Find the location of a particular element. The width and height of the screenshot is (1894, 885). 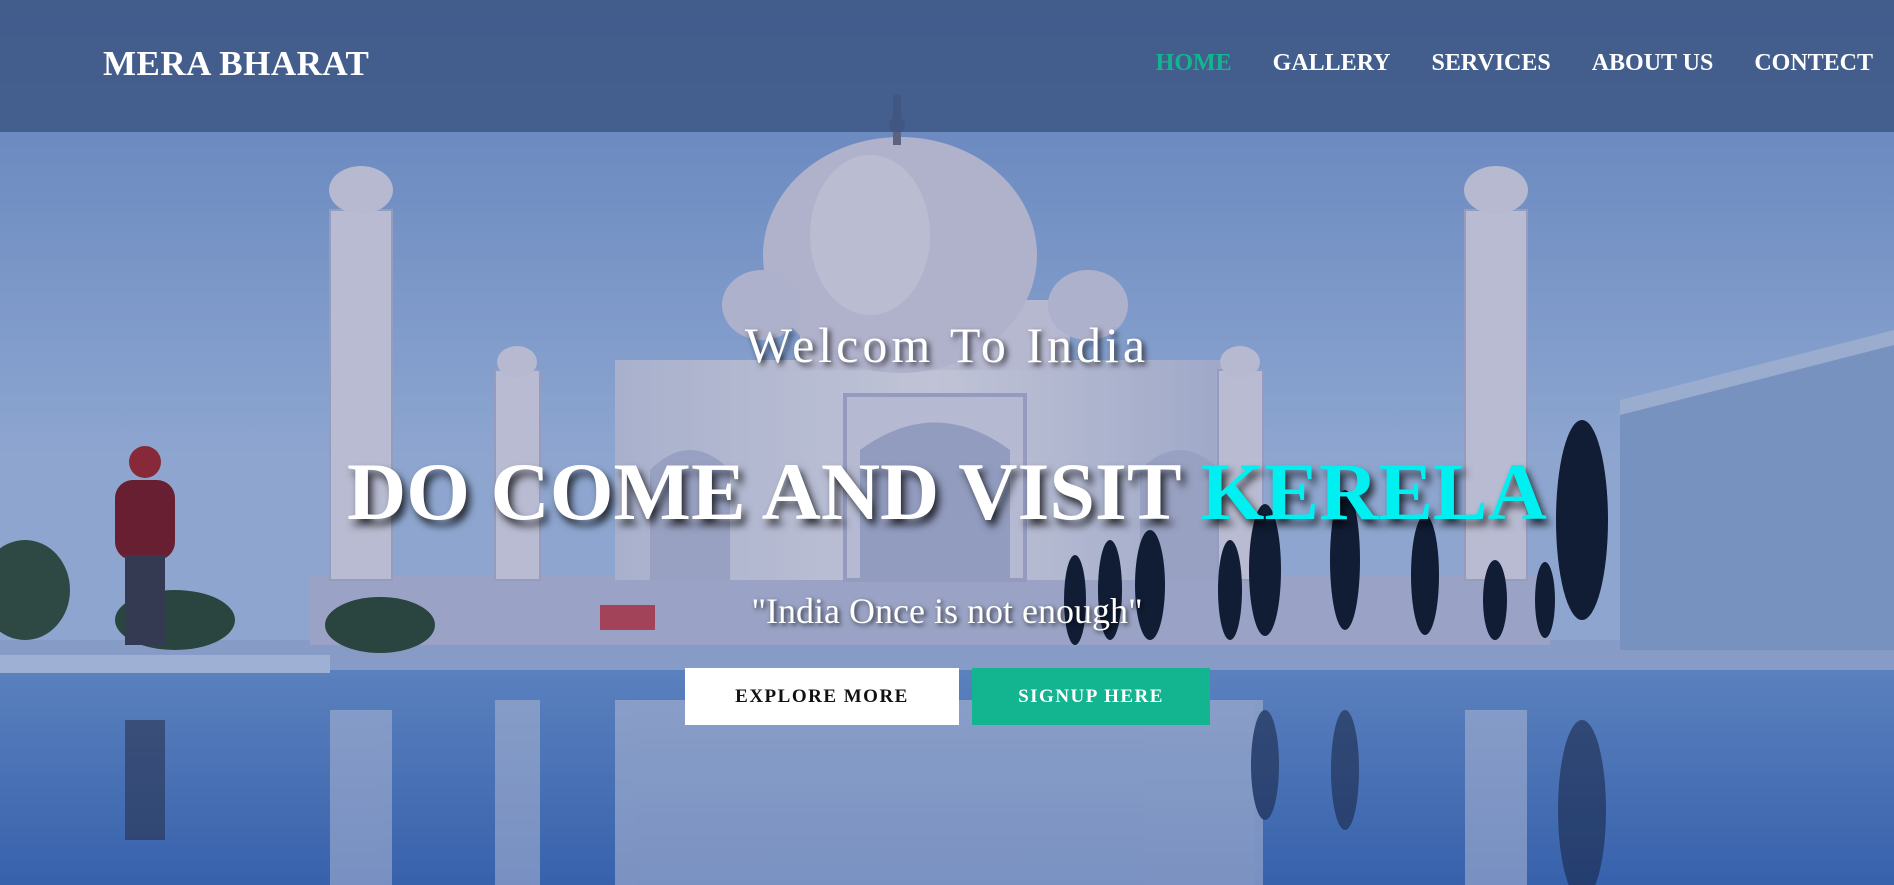

nav-link-contact: CONTECT is located at coordinates (1813, 63).